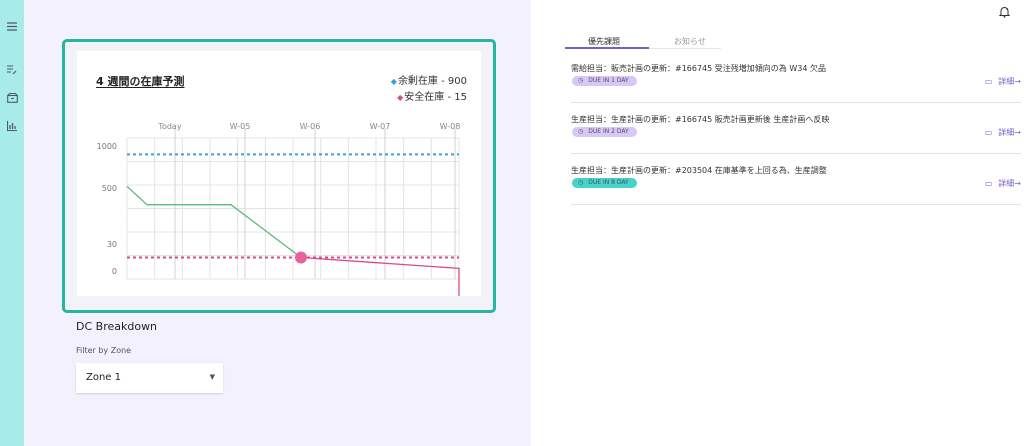 This screenshot has width=1024, height=446. Describe the element at coordinates (608, 182) in the screenshot. I see `due-badge-label: DUE IN 8 DAY` at that location.